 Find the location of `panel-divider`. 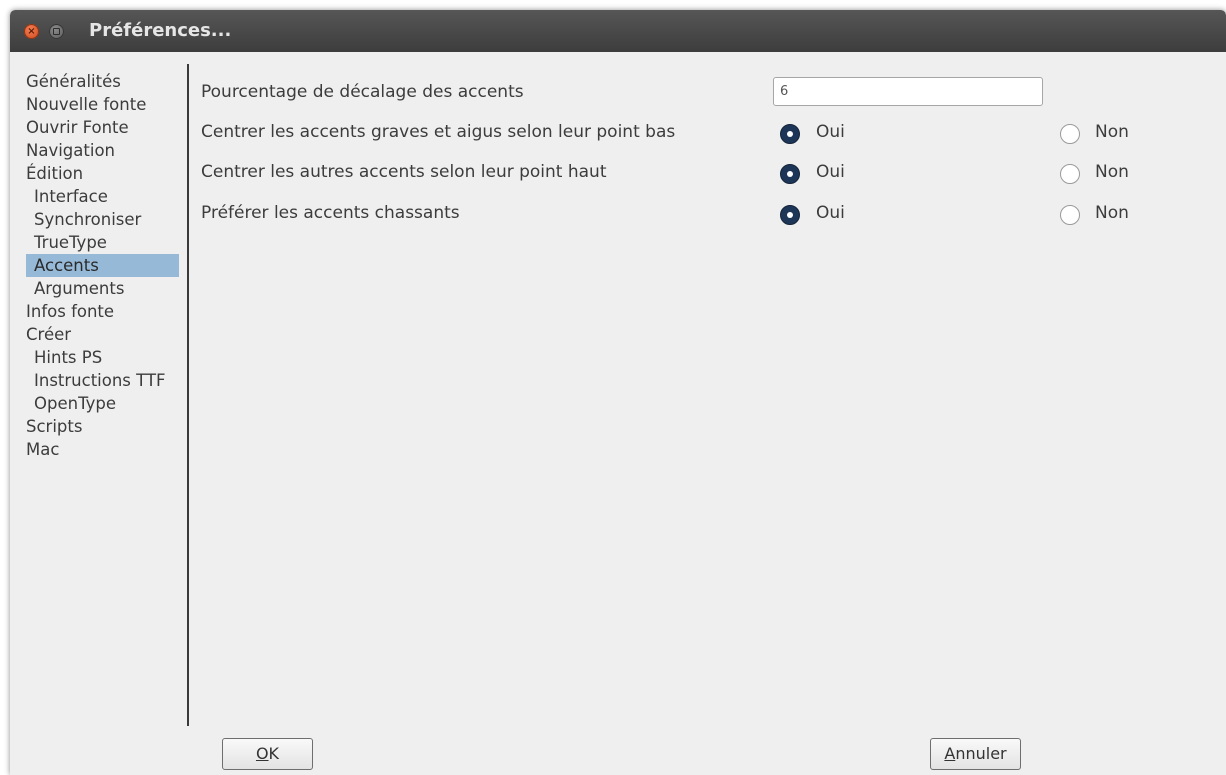

panel-divider is located at coordinates (188, 395).